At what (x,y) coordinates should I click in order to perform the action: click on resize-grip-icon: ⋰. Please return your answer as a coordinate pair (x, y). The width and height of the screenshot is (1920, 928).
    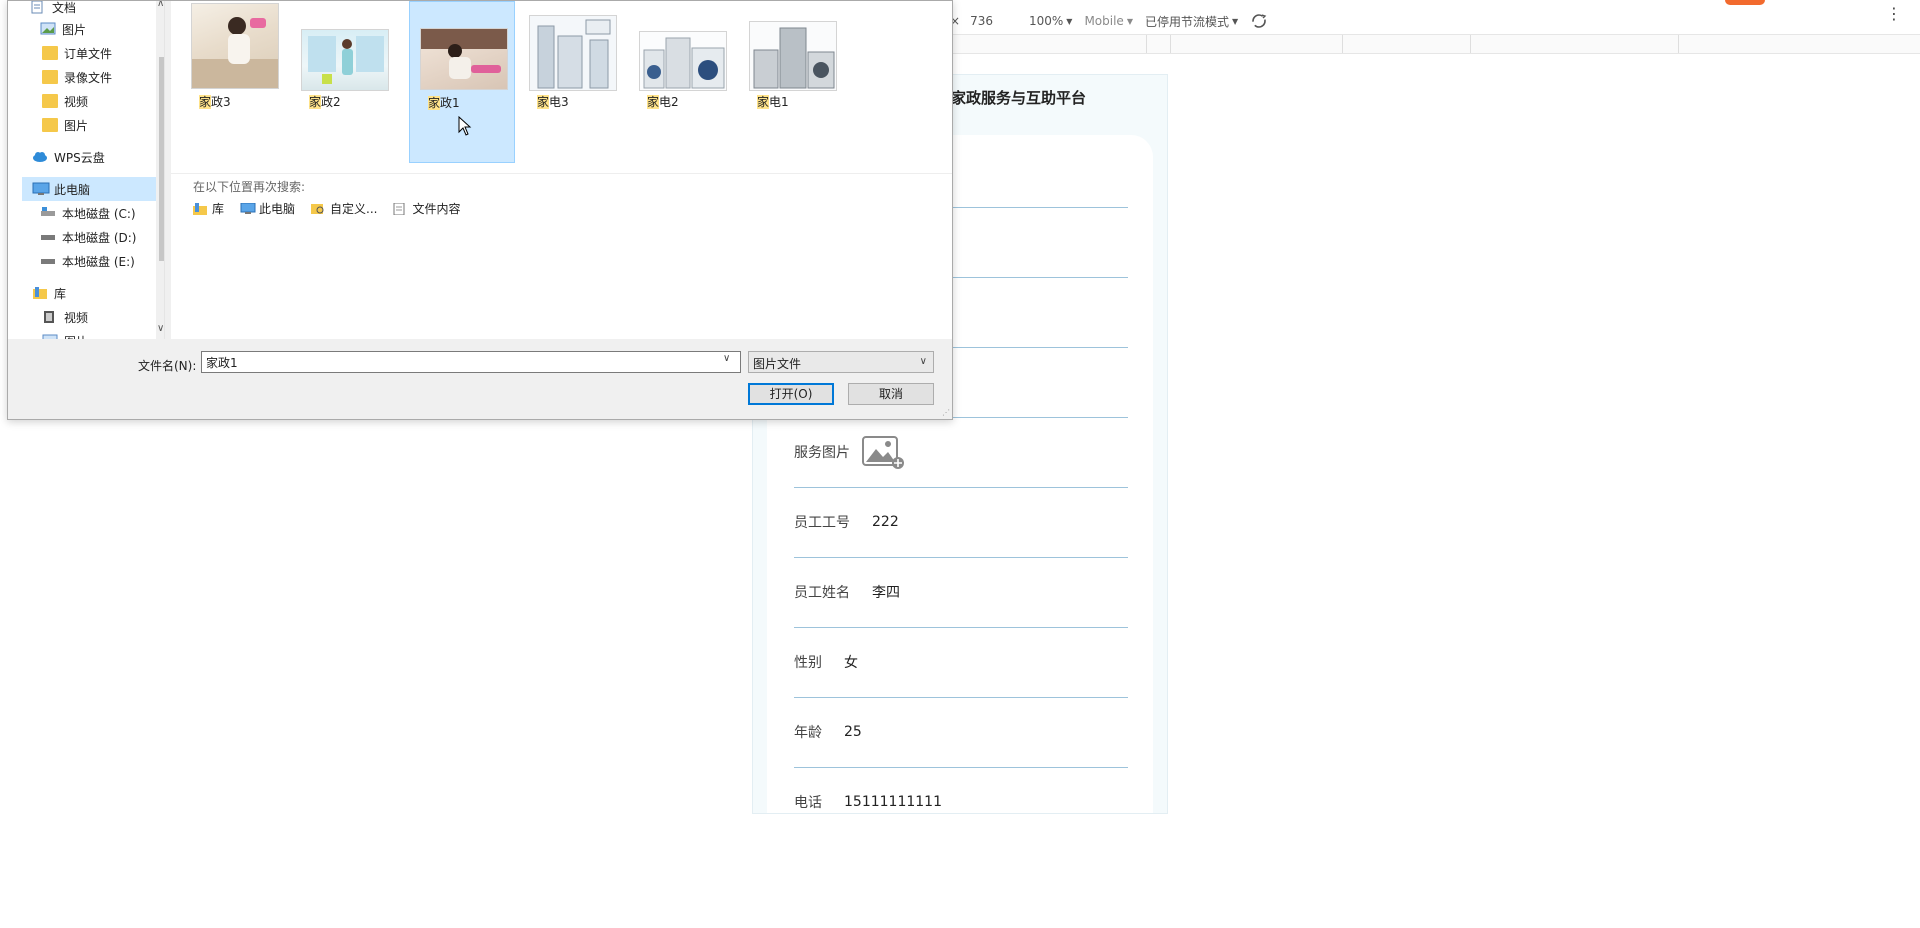
    Looking at the image, I should click on (946, 412).